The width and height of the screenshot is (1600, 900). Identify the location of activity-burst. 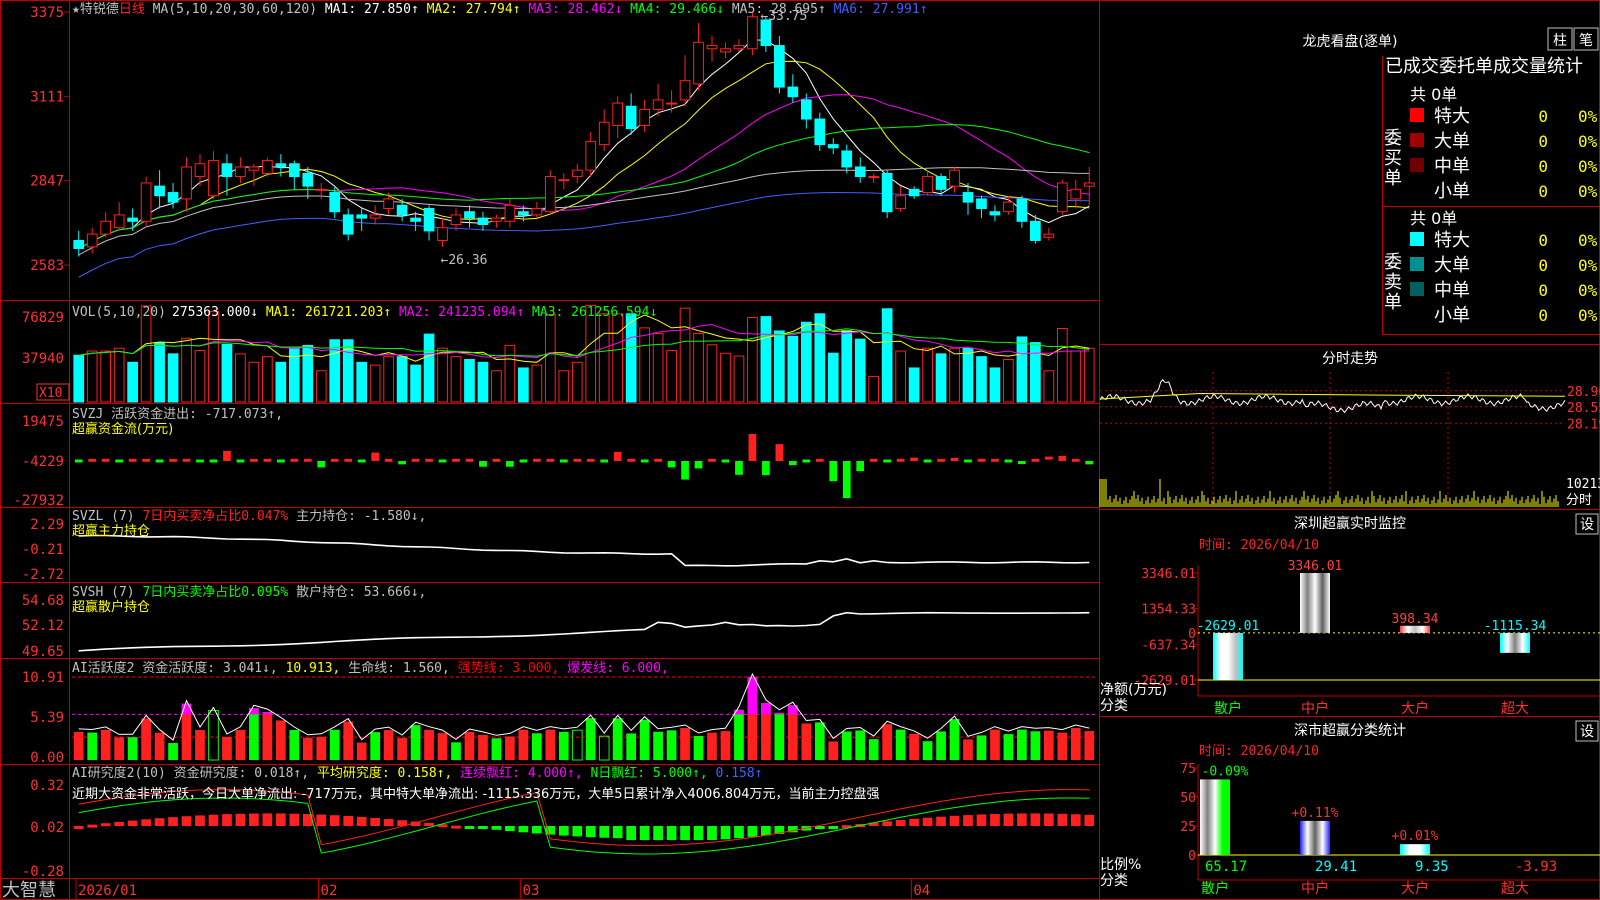
(779, 713).